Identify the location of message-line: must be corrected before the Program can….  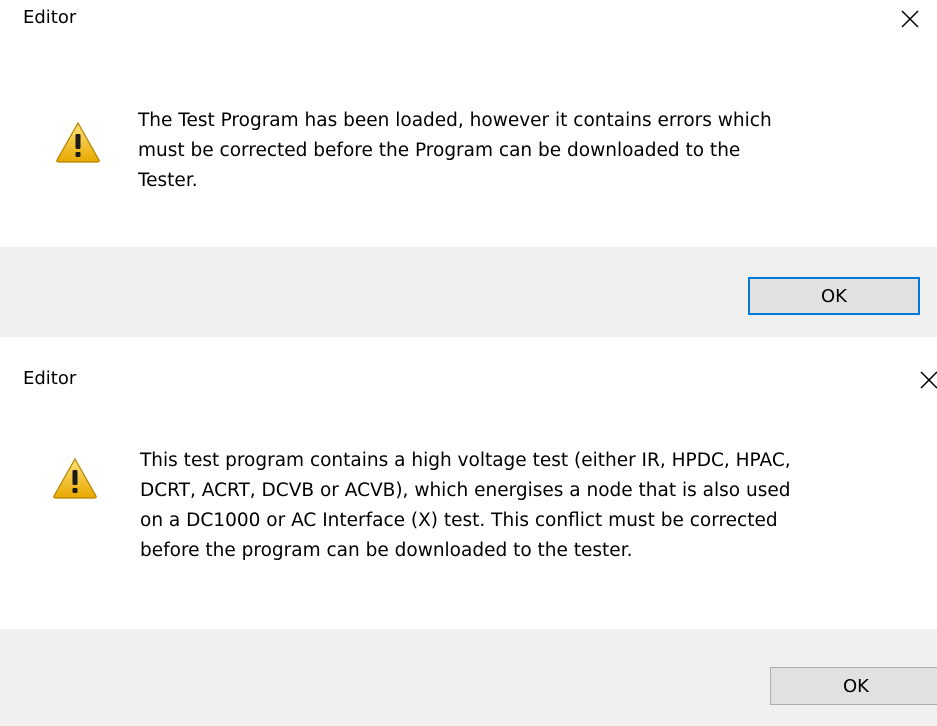
(439, 150).